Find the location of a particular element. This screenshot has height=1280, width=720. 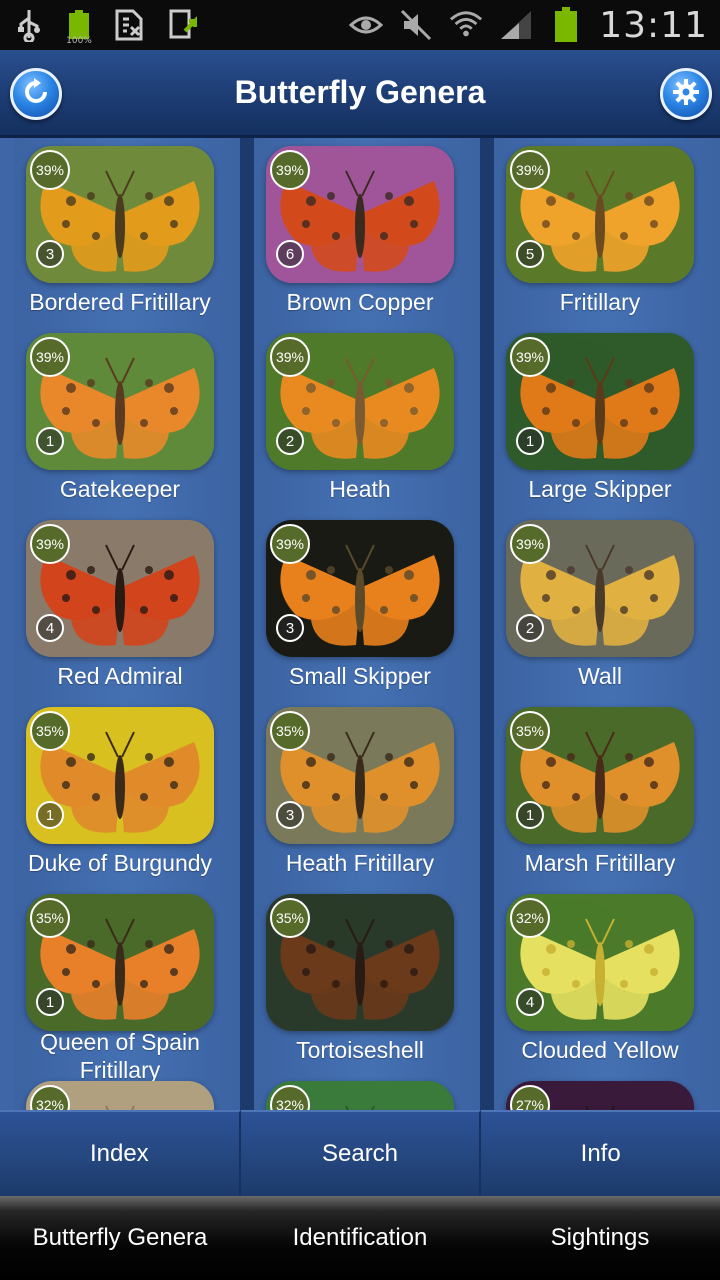

genus-name: Marsh Fritillary is located at coordinates (600, 863).